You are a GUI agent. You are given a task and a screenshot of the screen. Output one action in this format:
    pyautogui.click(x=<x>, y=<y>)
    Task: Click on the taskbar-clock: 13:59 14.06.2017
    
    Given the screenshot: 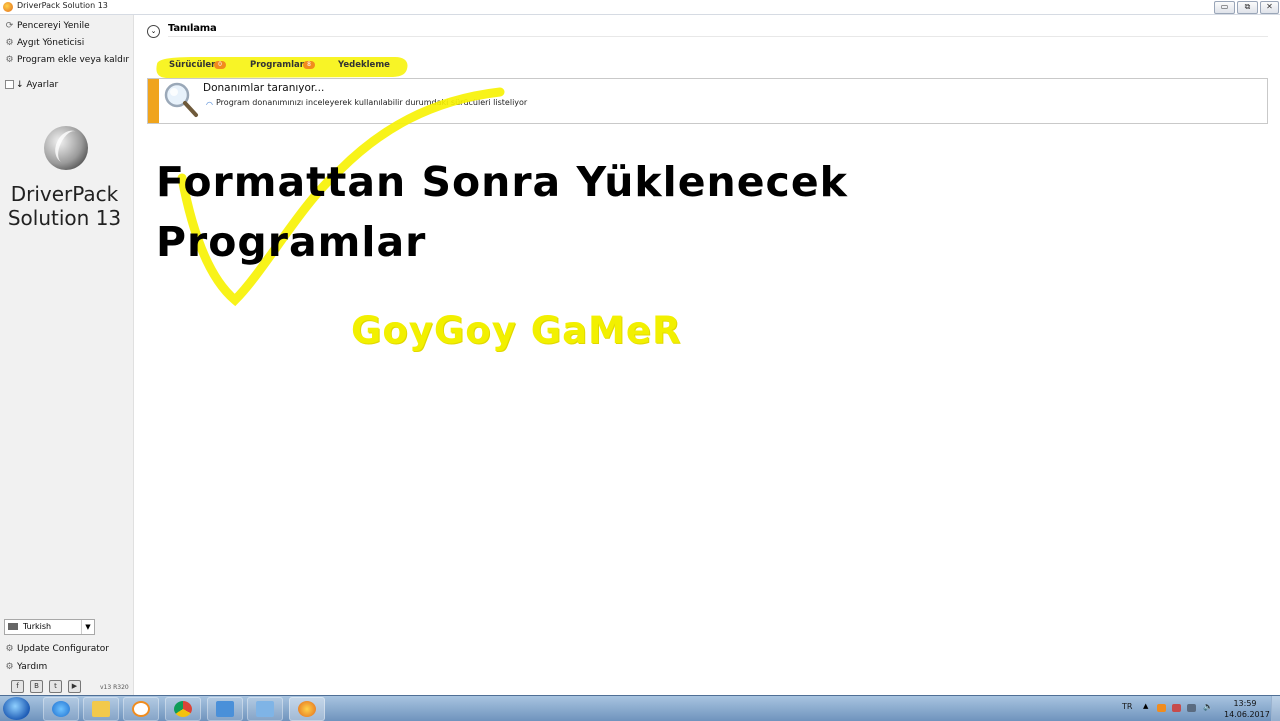 What is the action you would take?
    pyautogui.click(x=1247, y=709)
    